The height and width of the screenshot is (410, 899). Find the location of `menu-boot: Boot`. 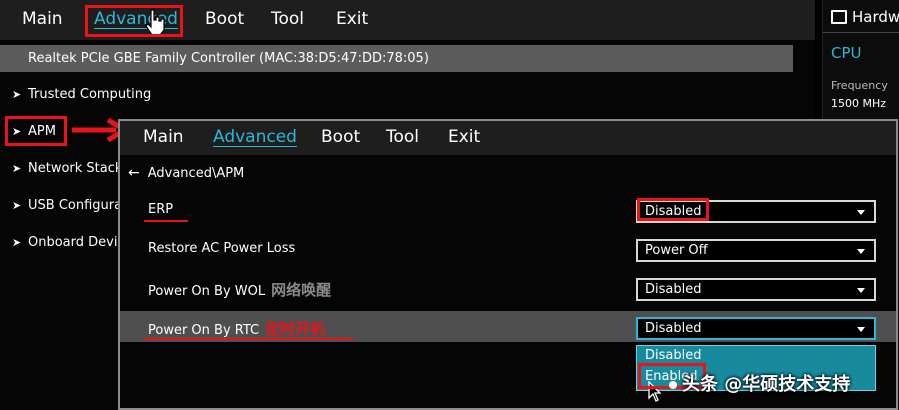

menu-boot: Boot is located at coordinates (224, 19).